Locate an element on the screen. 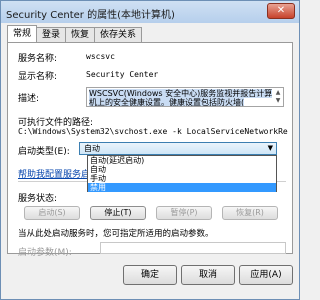 Image resolution: width=320 pixels, height=300 pixels. startup-type-select: 自动 ▼ is located at coordinates (178, 148).